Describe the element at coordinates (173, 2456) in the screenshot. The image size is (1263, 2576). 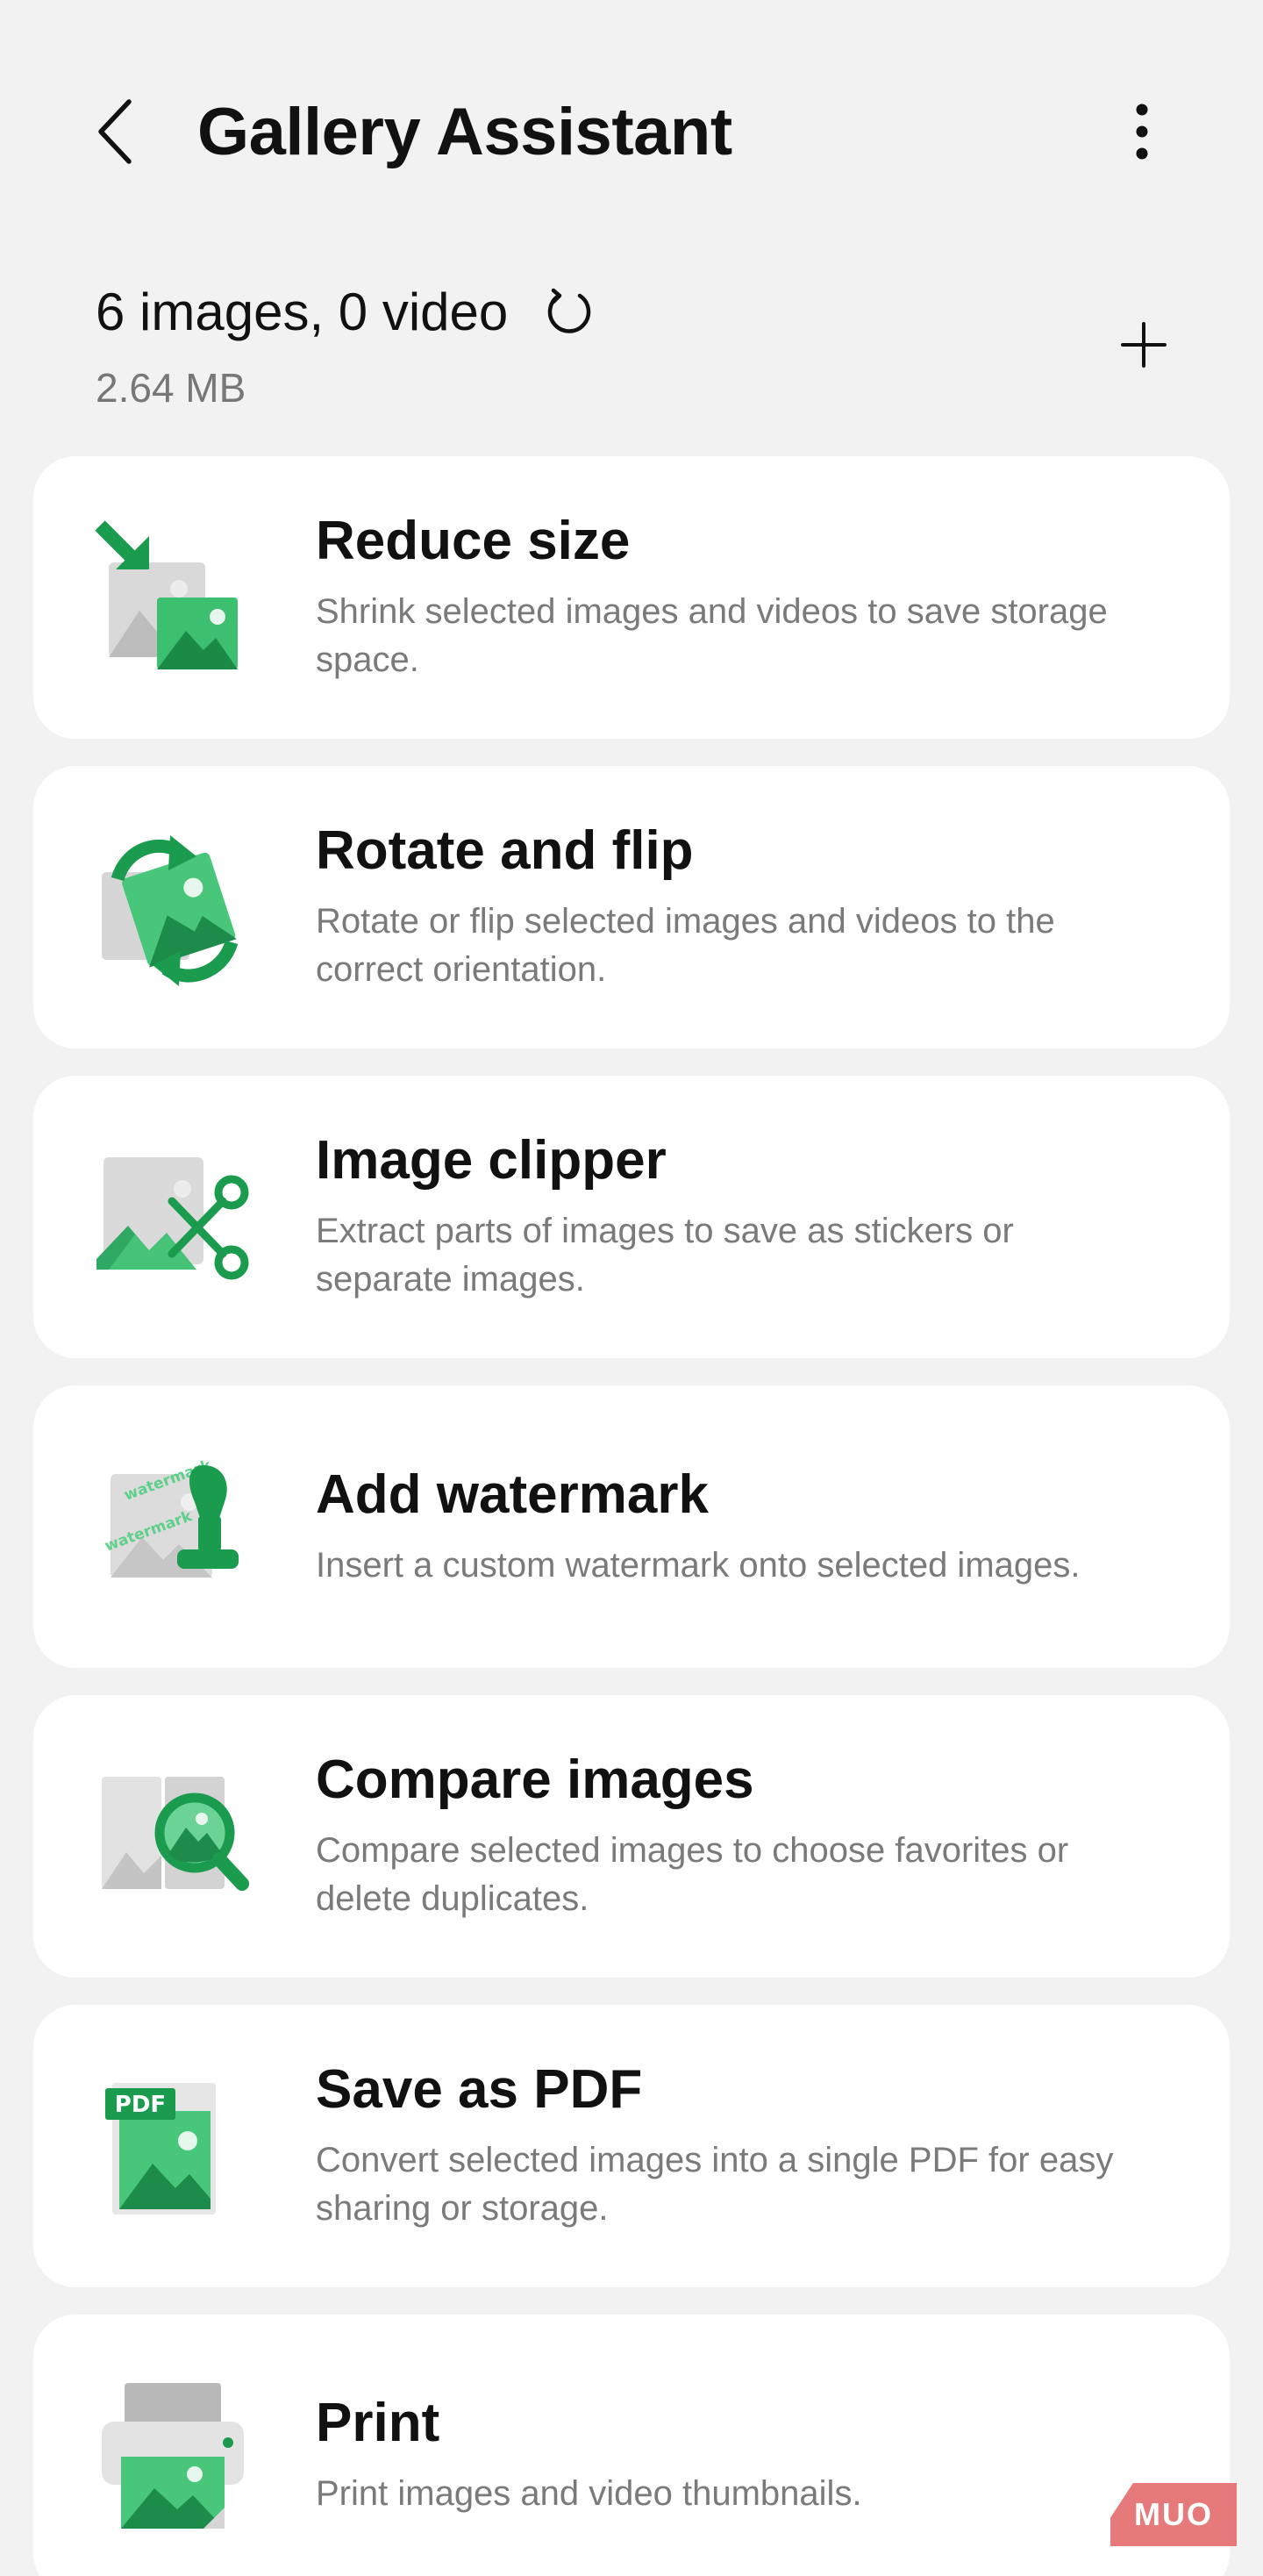
I see `printer-icon` at that location.